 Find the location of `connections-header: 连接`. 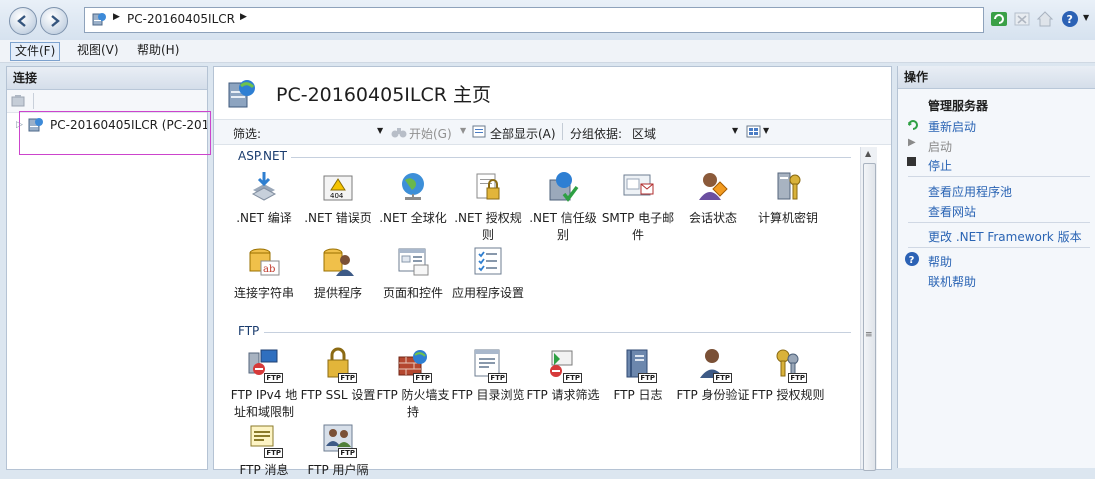

connections-header: 连接 is located at coordinates (107, 78).